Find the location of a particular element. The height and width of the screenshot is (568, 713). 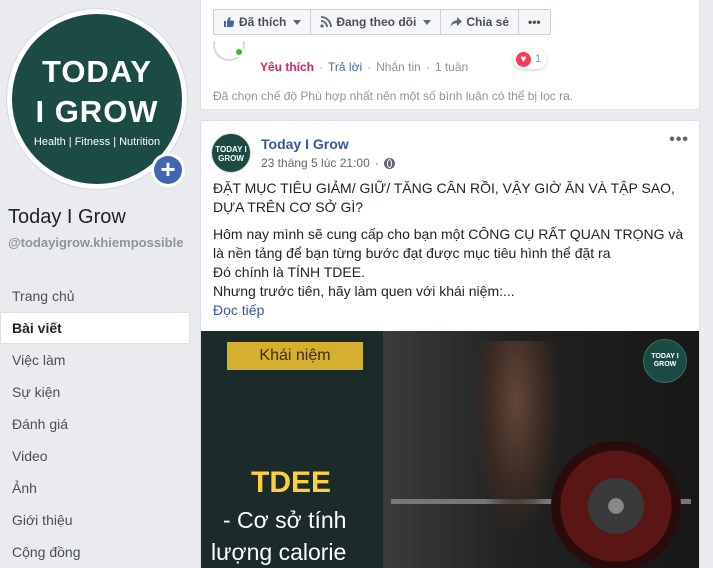

add-photo-button: + is located at coordinates (168, 170).